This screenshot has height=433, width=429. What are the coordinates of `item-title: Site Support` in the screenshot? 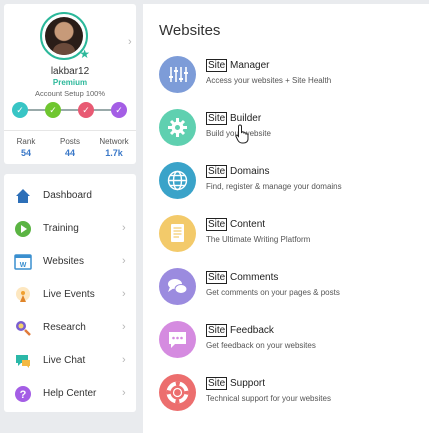 It's located at (236, 383).